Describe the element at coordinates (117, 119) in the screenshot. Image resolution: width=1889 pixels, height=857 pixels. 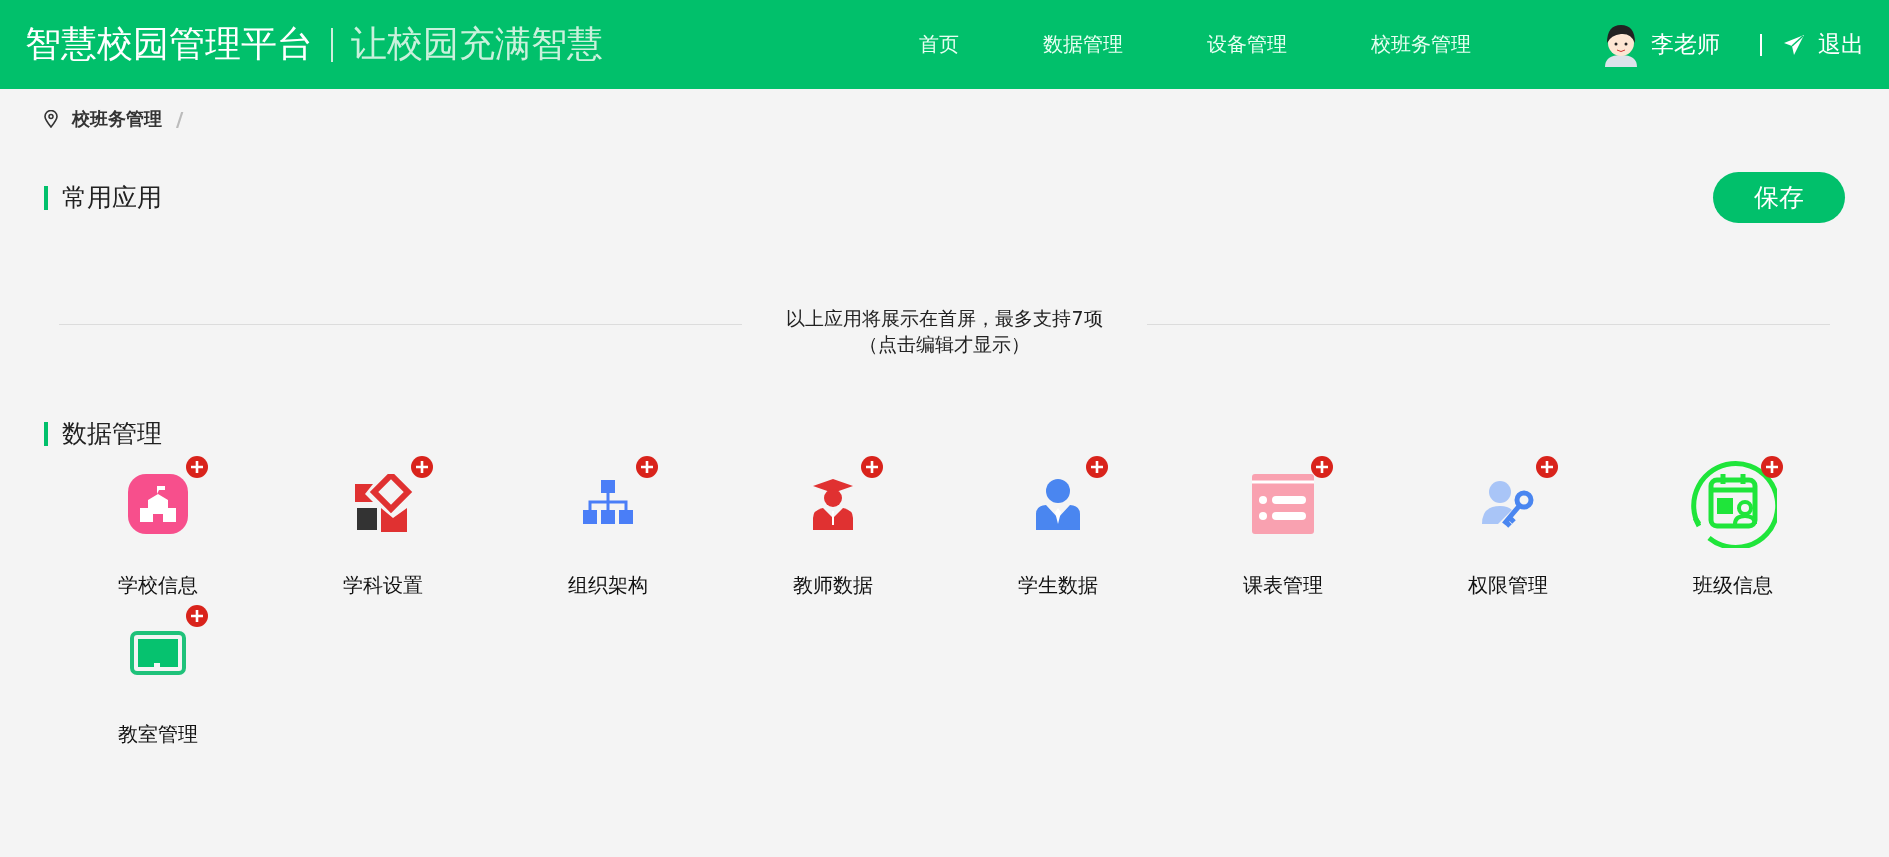
I see `breadcrumb-item: 校班务管理` at that location.